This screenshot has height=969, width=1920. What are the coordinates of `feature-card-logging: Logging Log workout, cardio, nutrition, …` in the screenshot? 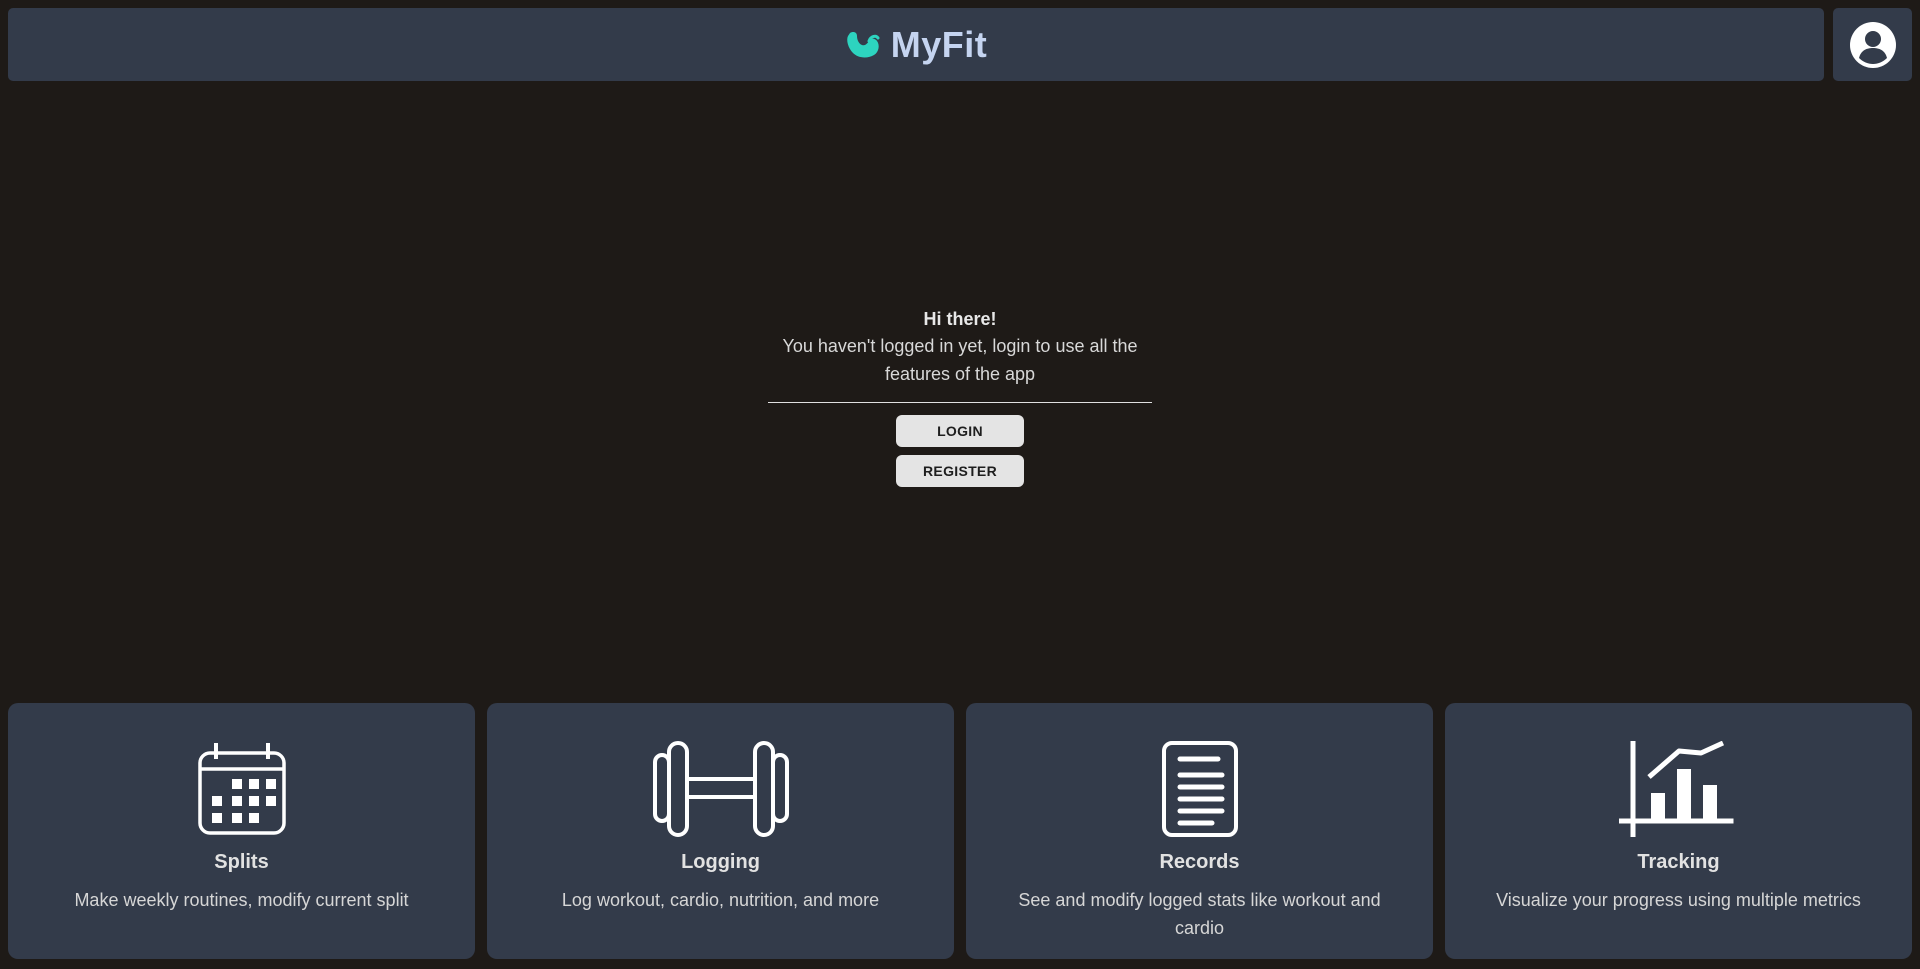 It's located at (720, 831).